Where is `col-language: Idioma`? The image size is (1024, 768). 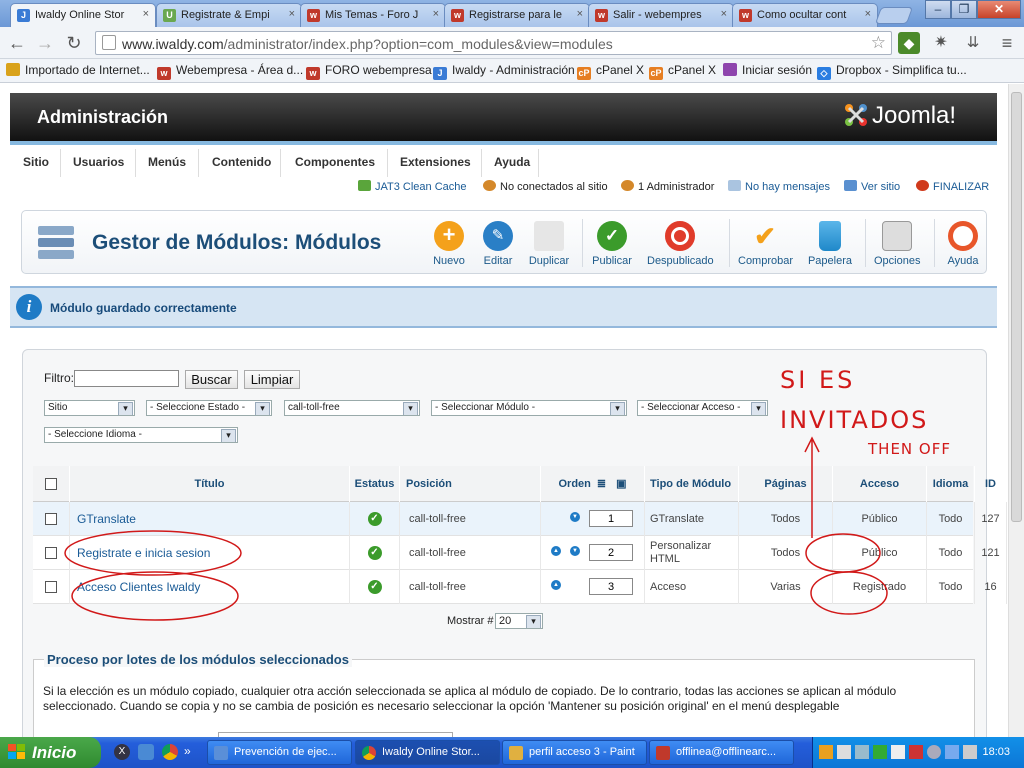 col-language: Idioma is located at coordinates (951, 484).